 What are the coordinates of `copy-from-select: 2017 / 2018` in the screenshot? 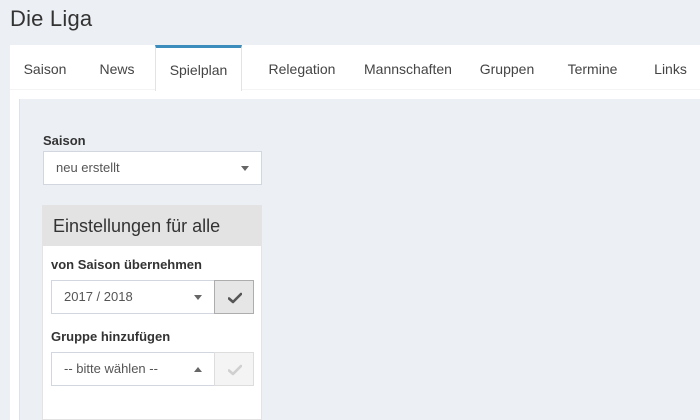 It's located at (133, 297).